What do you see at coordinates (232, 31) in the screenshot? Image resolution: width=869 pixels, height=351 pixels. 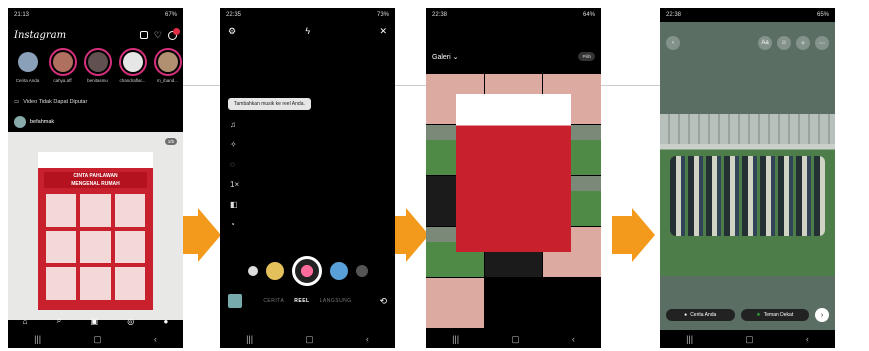 I see `settings-icon: ⚙` at bounding box center [232, 31].